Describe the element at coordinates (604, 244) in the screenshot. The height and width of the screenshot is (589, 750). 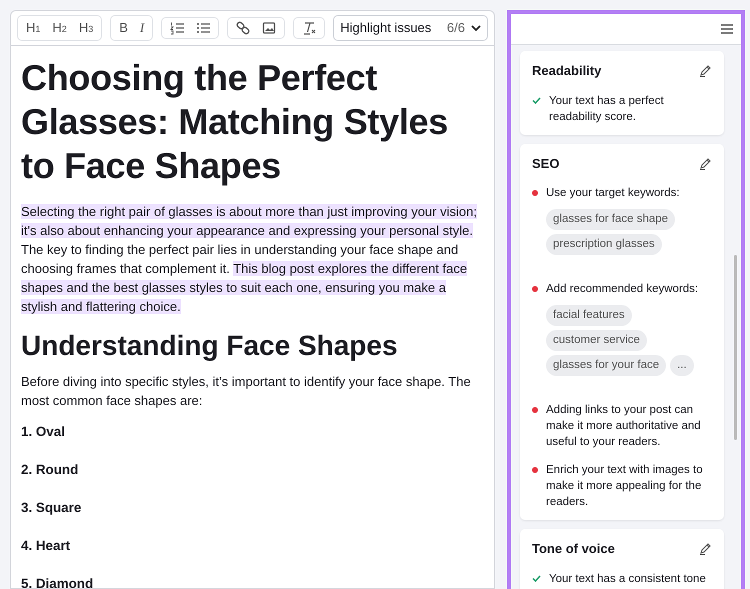
I see `keyword-tag: prescription glasses` at that location.